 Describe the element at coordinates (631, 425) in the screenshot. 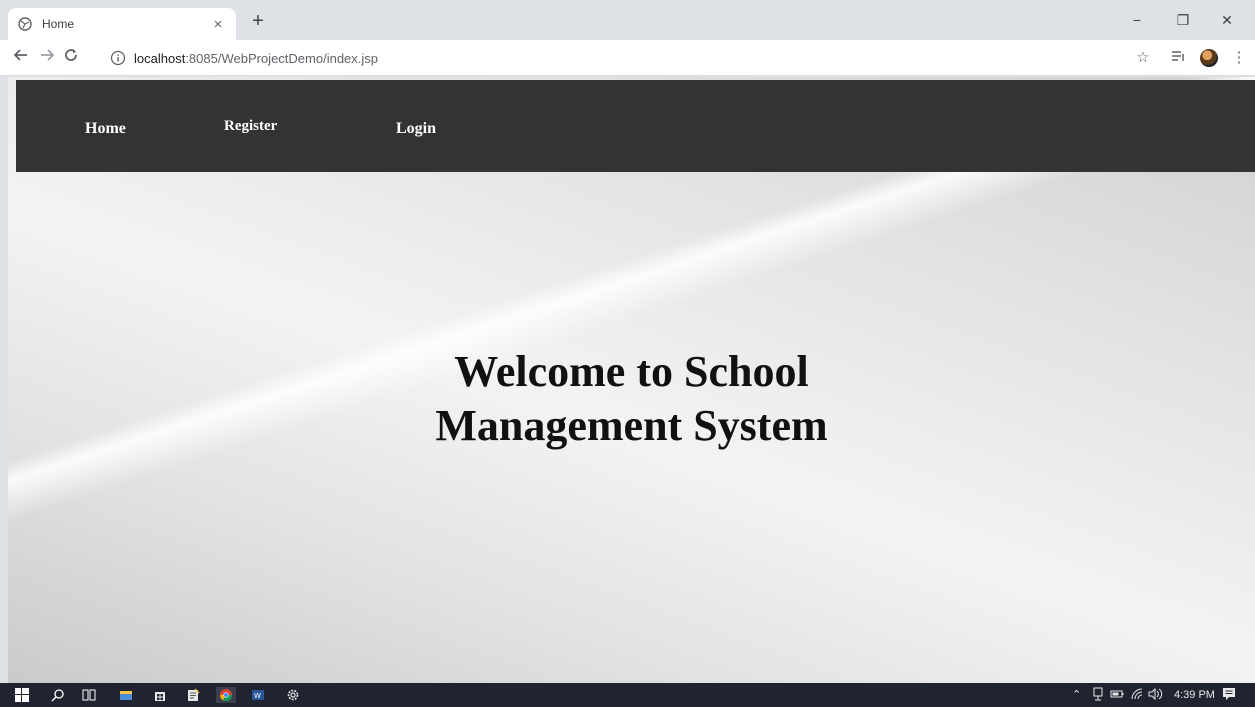

I see `welcome-line-2: Management System` at that location.